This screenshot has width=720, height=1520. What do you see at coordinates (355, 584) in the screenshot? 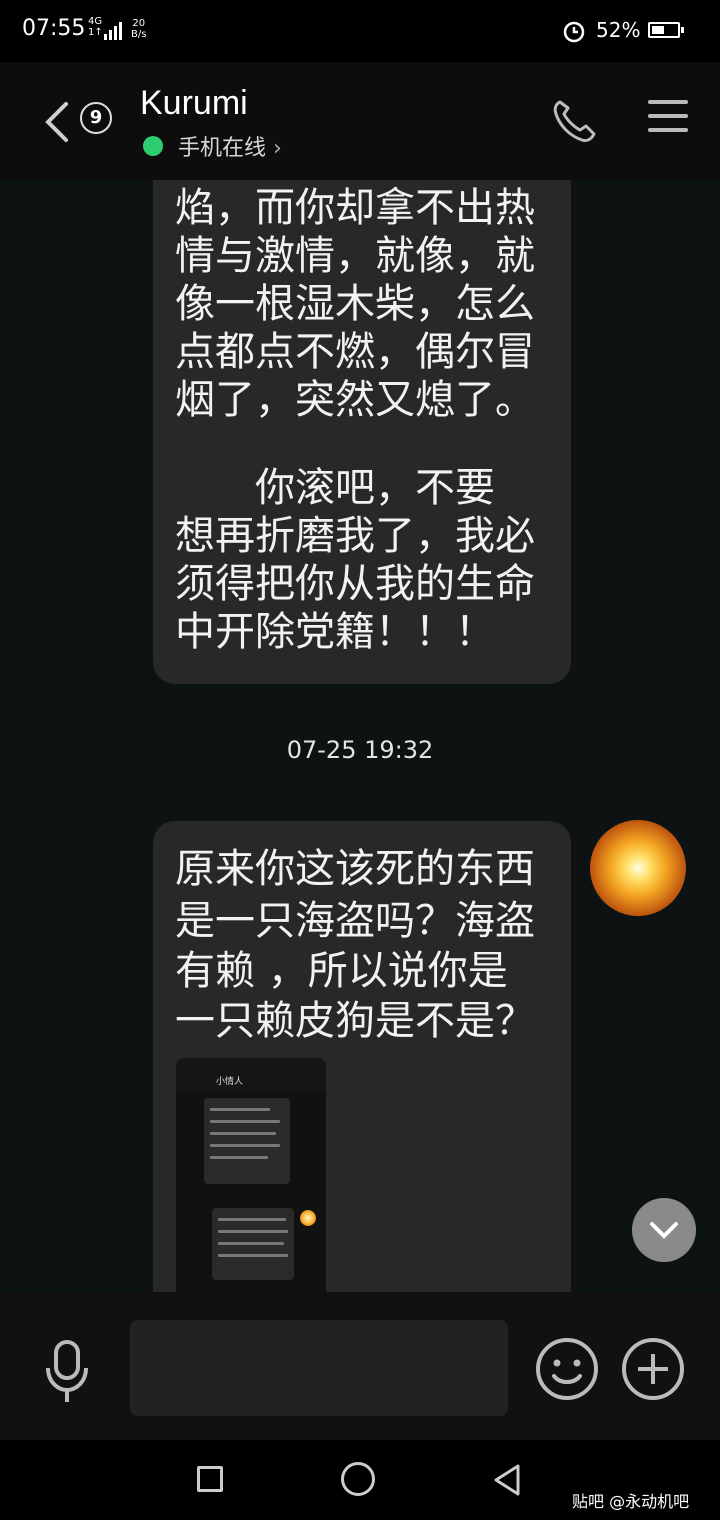
I see `message-line: 须得把你从我的生命` at bounding box center [355, 584].